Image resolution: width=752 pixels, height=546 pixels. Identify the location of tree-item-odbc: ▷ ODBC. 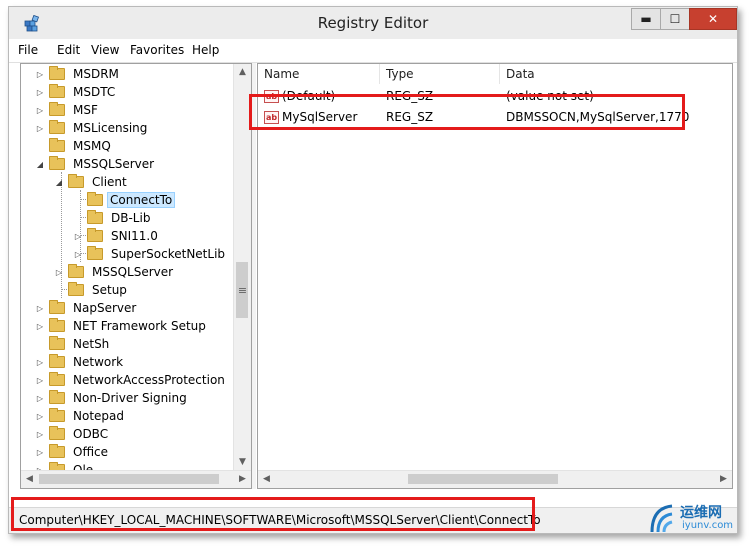
(73, 434).